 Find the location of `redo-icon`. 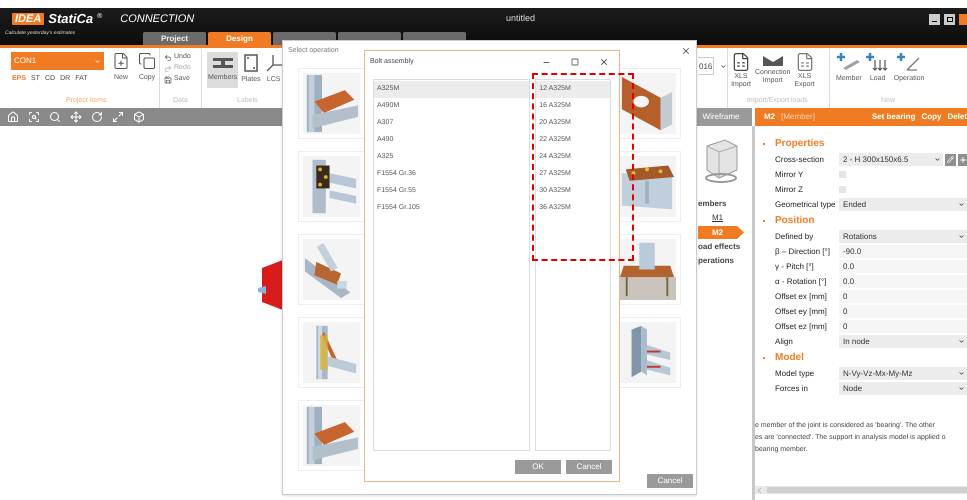

redo-icon is located at coordinates (168, 68).